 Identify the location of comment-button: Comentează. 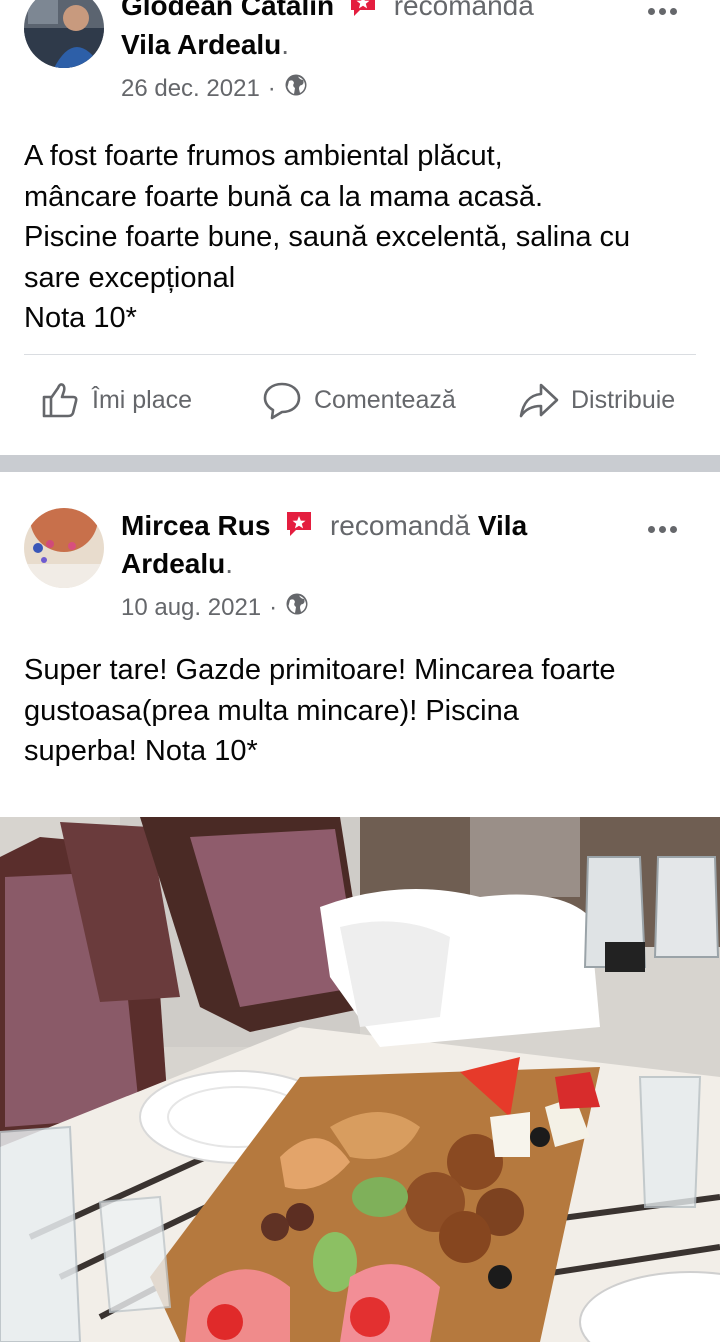
(359, 400).